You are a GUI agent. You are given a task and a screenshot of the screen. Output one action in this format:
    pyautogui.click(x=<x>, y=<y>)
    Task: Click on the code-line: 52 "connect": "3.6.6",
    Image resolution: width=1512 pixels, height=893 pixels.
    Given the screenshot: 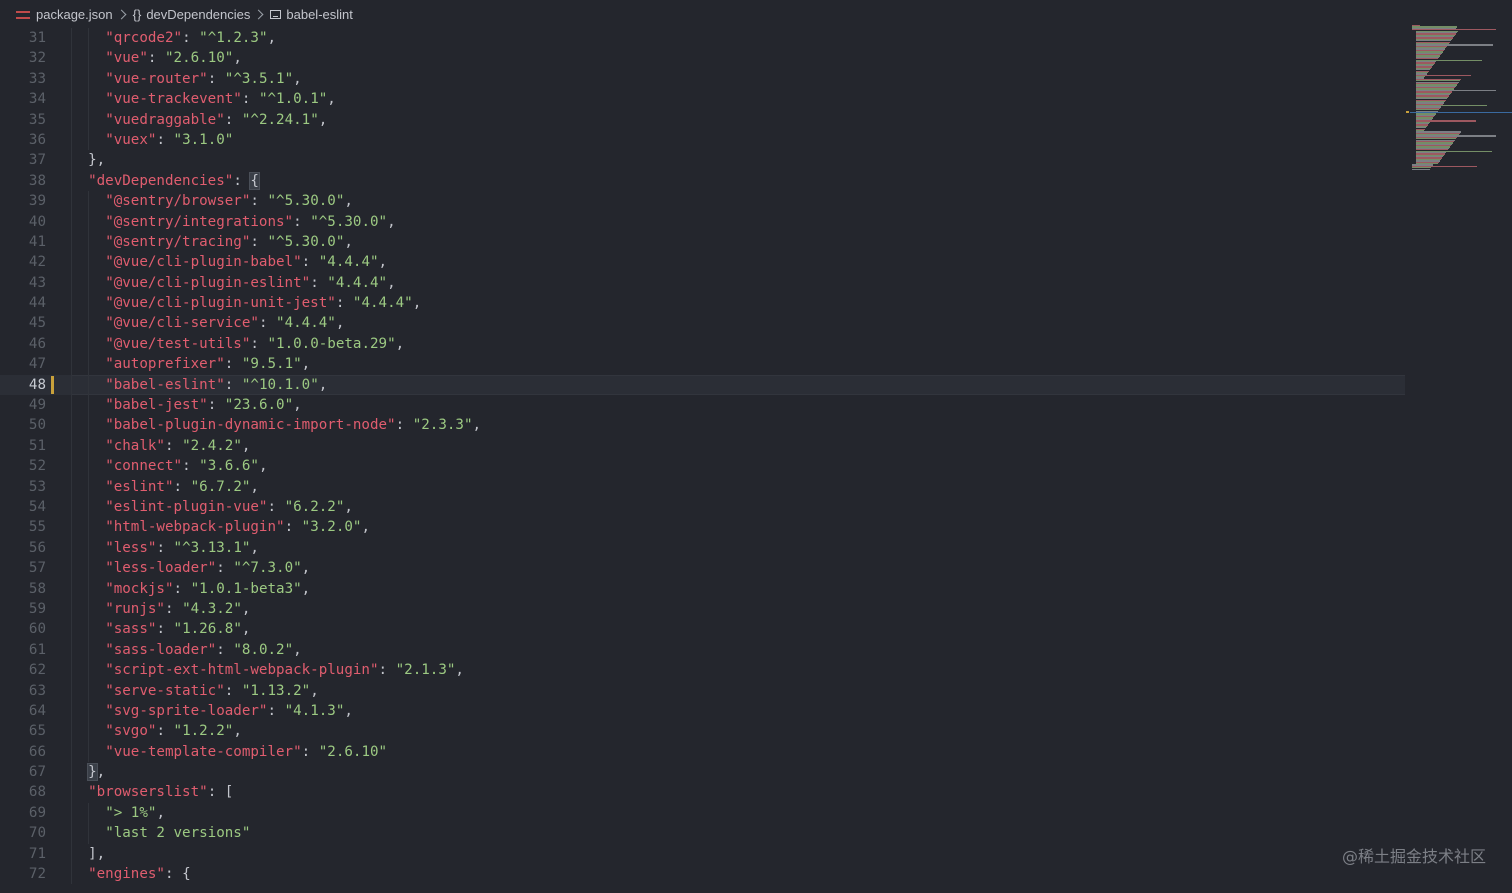 What is the action you would take?
    pyautogui.click(x=702, y=466)
    